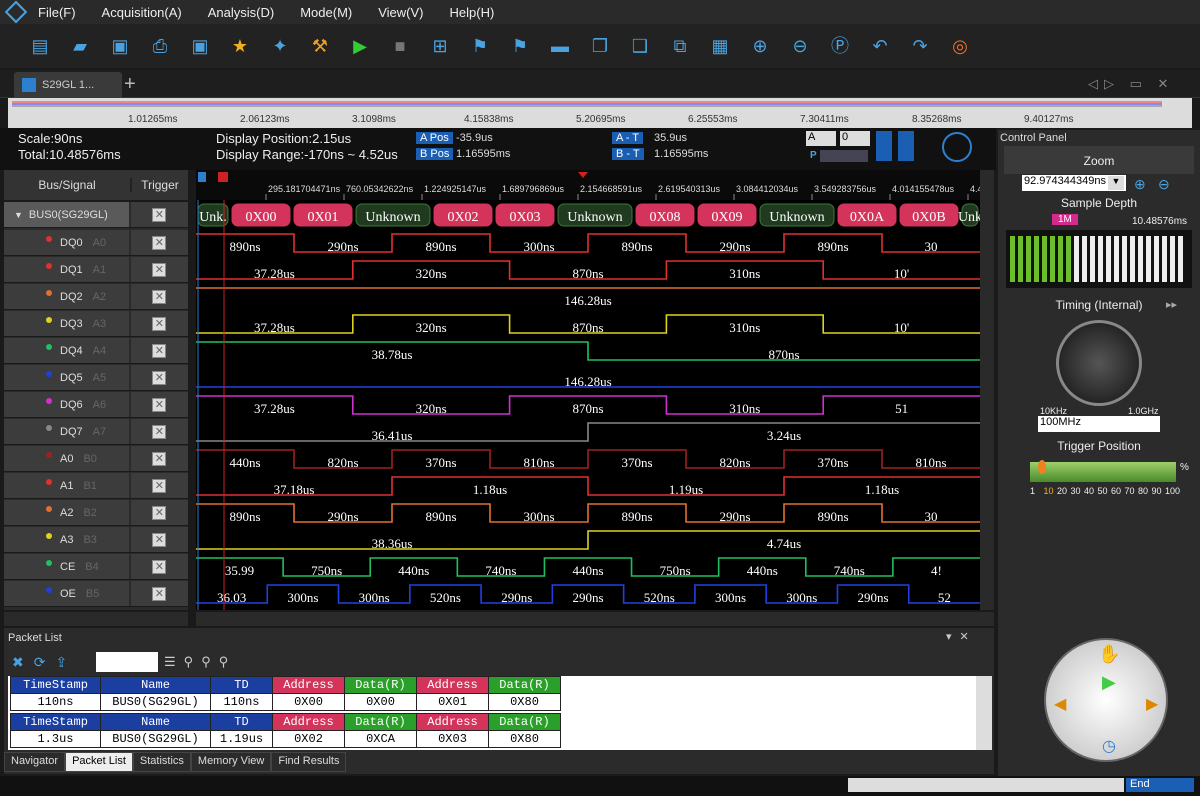 The image size is (1200, 796). I want to click on undo-button: ↶, so click(880, 46).